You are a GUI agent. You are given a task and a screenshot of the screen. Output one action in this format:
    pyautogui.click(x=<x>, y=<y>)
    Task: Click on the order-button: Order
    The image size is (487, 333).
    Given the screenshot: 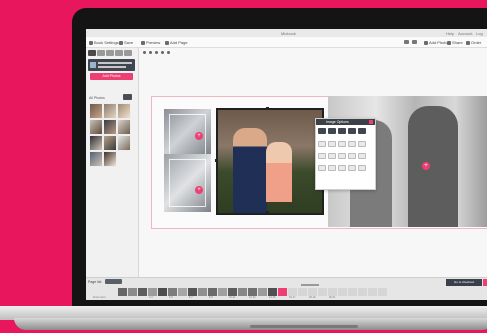 What is the action you would take?
    pyautogui.click(x=473, y=42)
    